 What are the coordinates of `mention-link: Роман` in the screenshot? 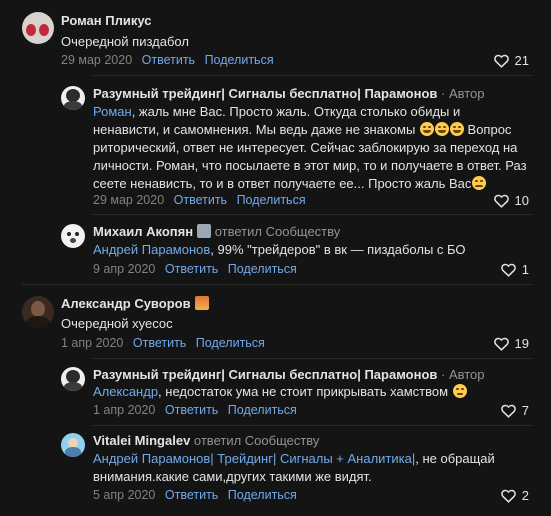 It's located at (112, 111).